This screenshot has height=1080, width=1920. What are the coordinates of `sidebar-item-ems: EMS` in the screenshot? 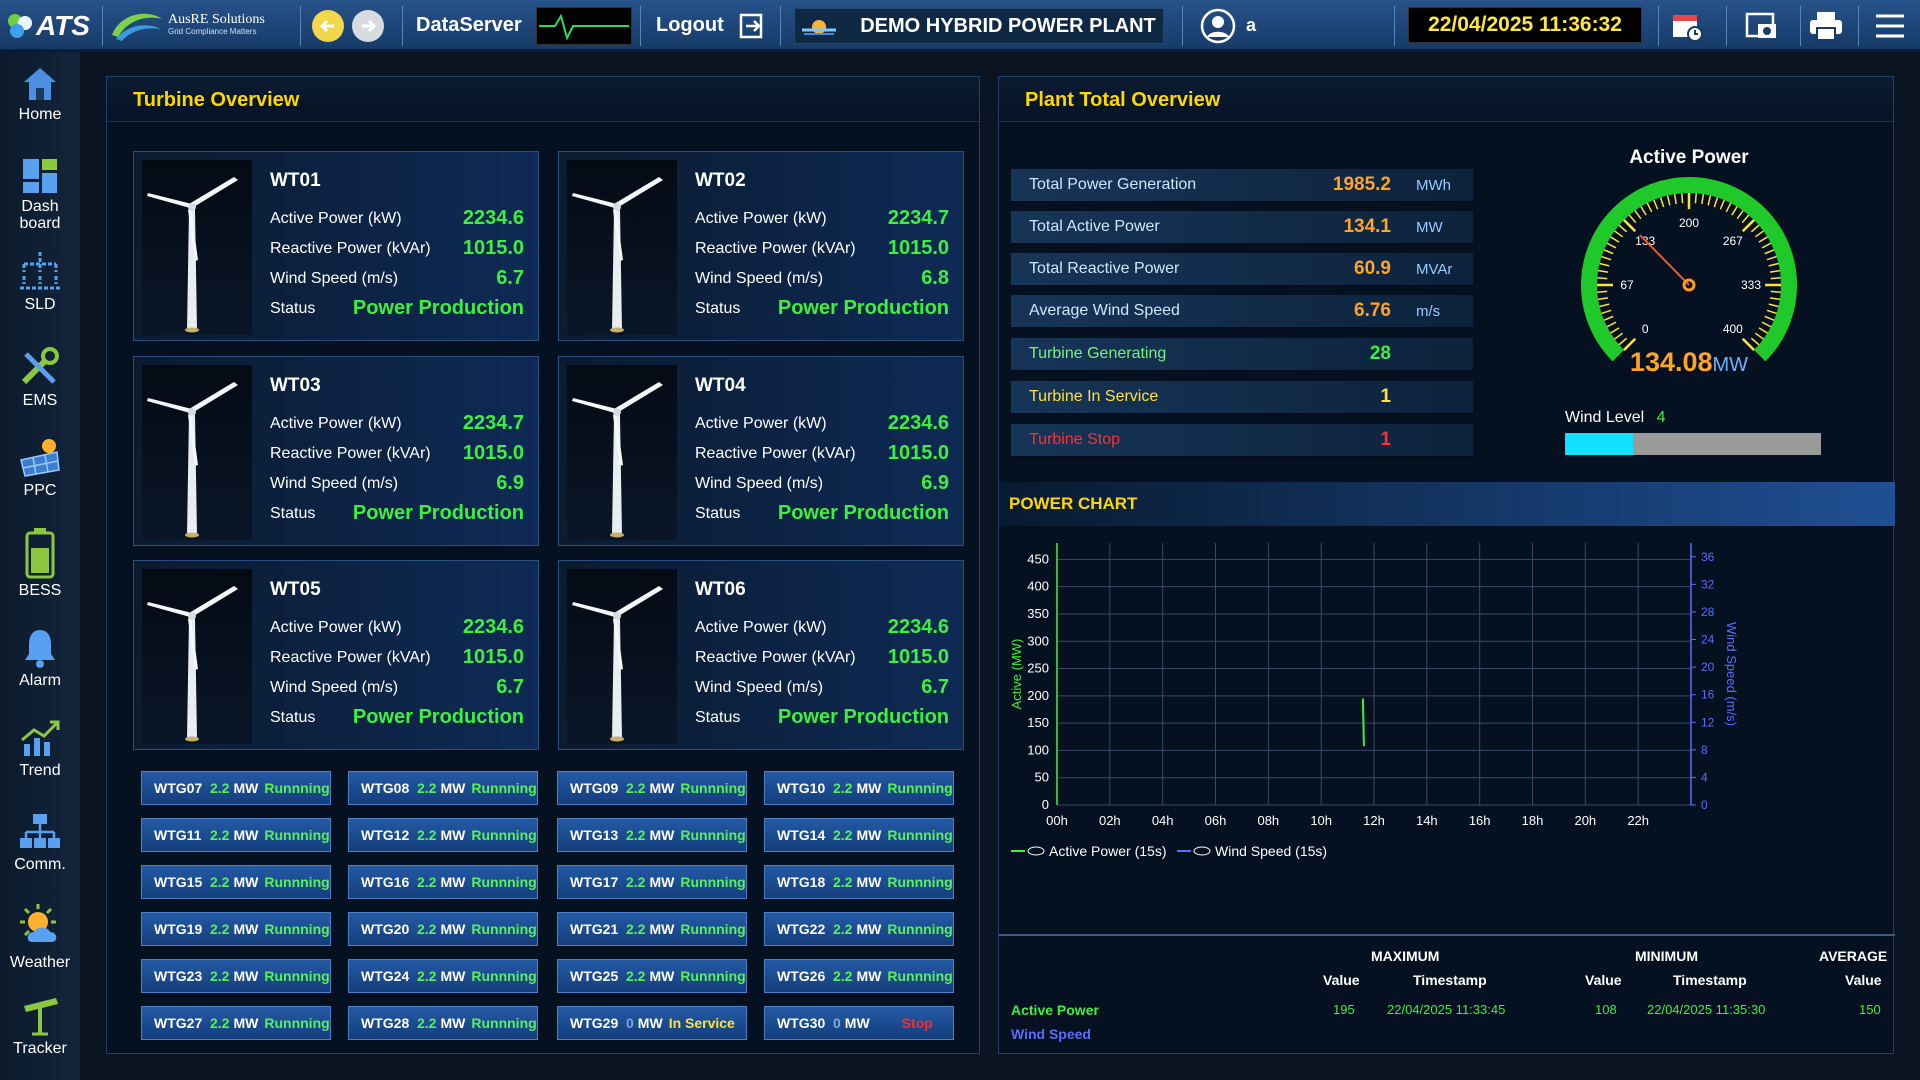 It's located at (40, 378).